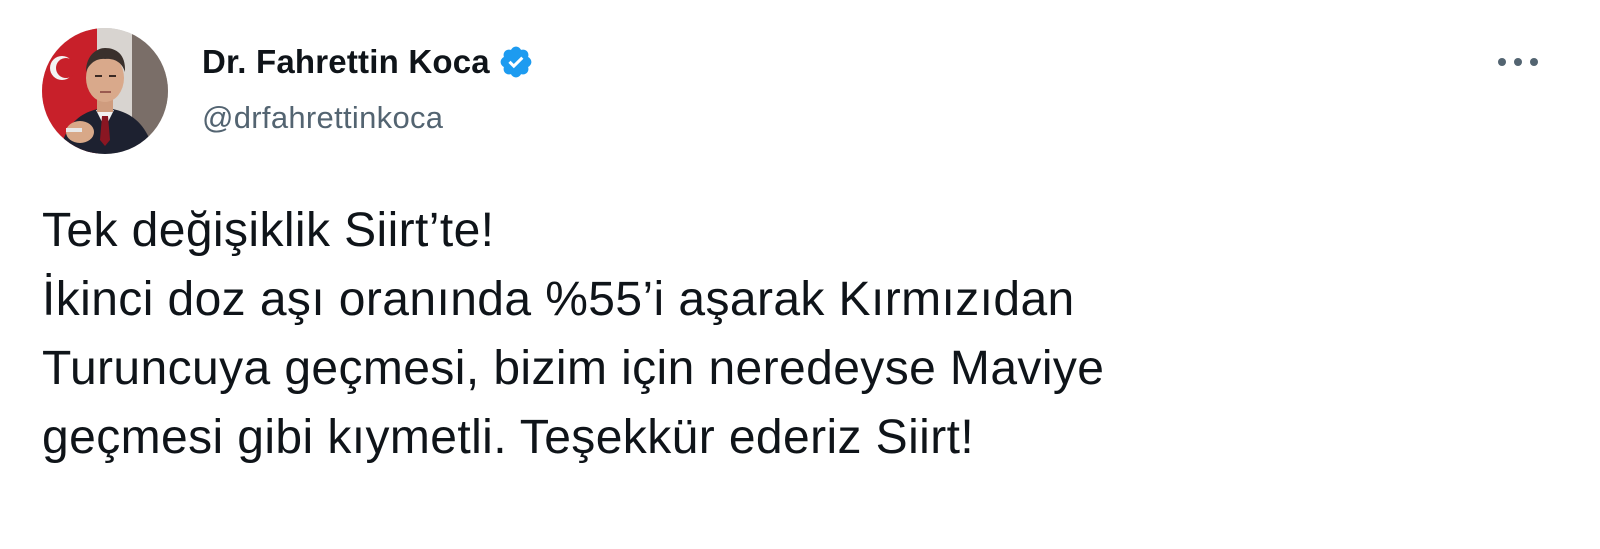 Image resolution: width=1600 pixels, height=549 pixels. I want to click on verified-badge-icon, so click(516, 62).